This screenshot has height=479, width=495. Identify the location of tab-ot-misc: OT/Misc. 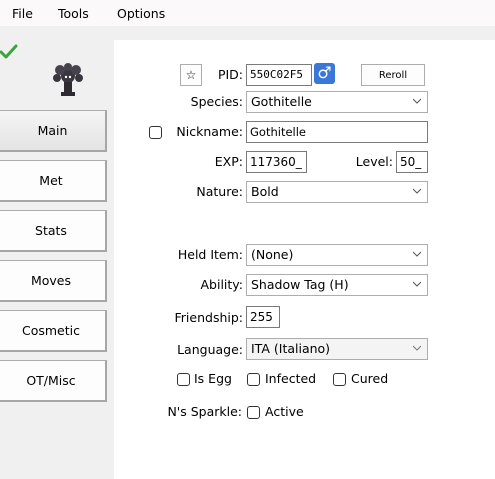
(53, 381).